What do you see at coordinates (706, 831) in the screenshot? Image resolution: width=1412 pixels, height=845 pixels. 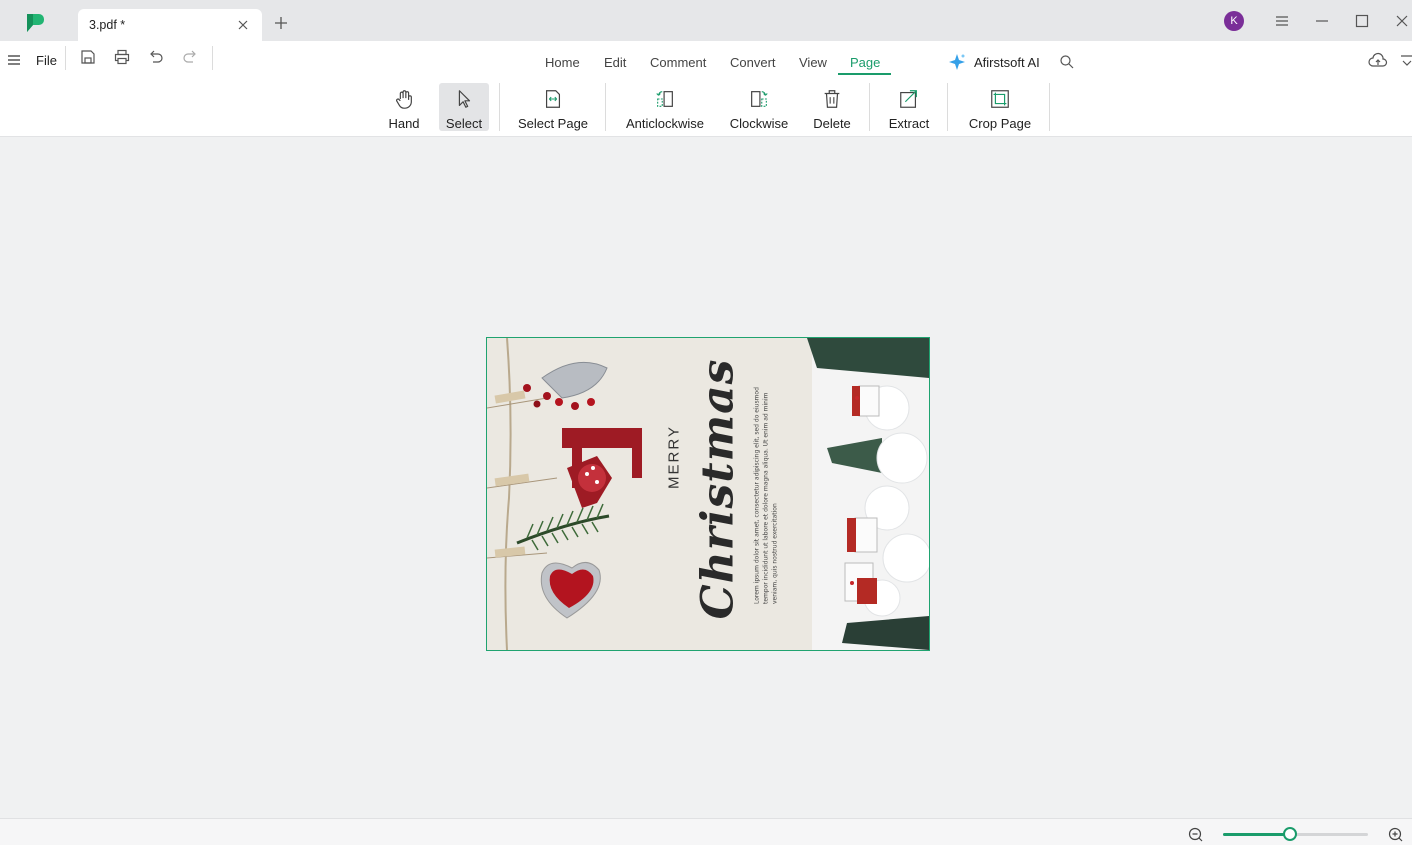 I see `status-bar` at bounding box center [706, 831].